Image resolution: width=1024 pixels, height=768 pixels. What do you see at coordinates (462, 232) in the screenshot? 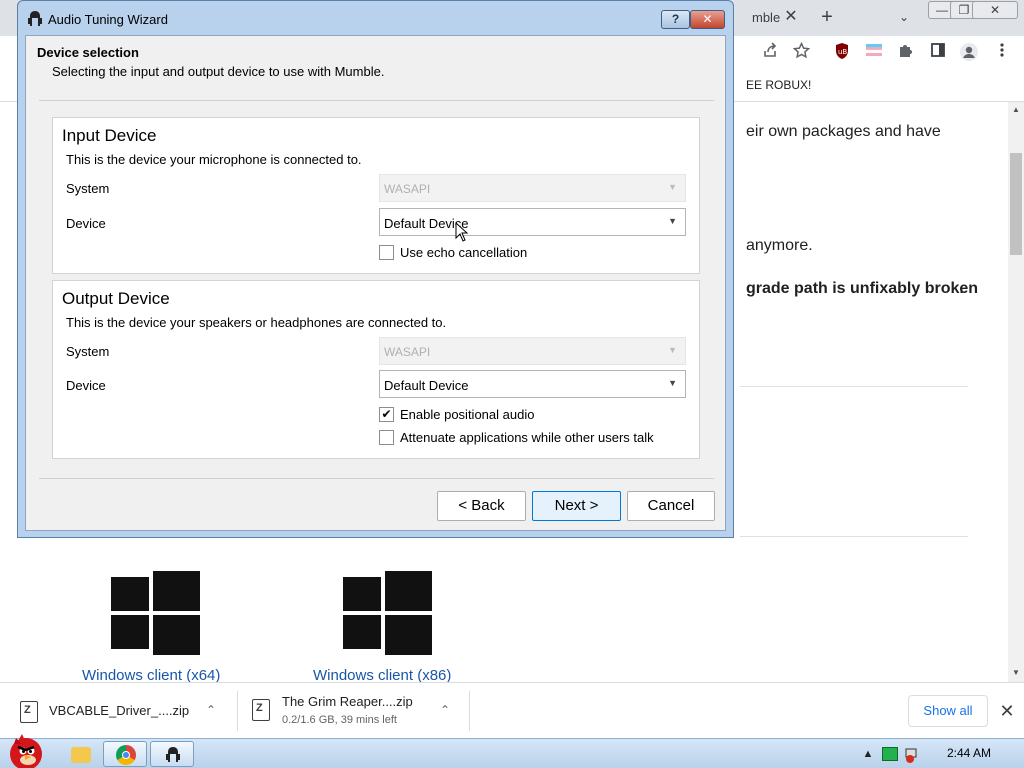
I see `mouse-cursor-icon` at bounding box center [462, 232].